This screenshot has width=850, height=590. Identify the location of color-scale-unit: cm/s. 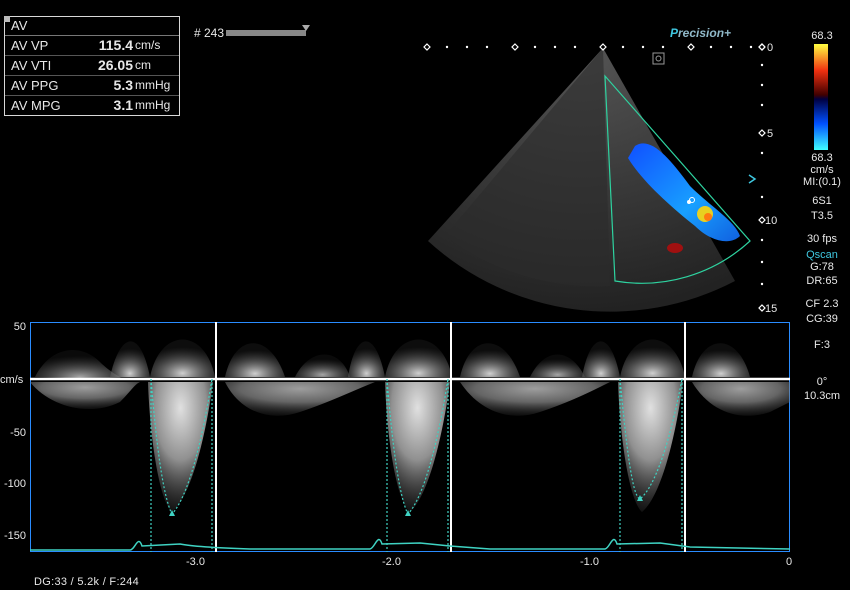
(822, 170).